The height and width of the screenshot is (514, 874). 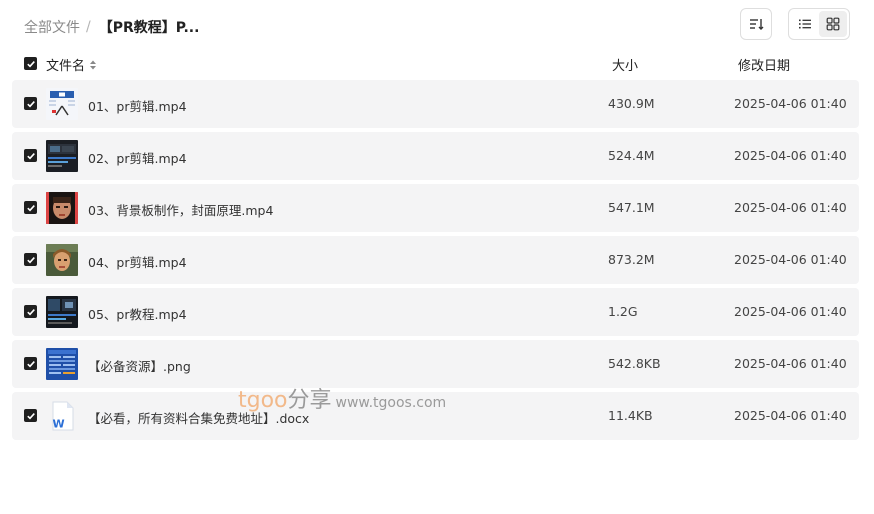 What do you see at coordinates (137, 105) in the screenshot?
I see `file-name: 01、pr剪辑.mp4` at bounding box center [137, 105].